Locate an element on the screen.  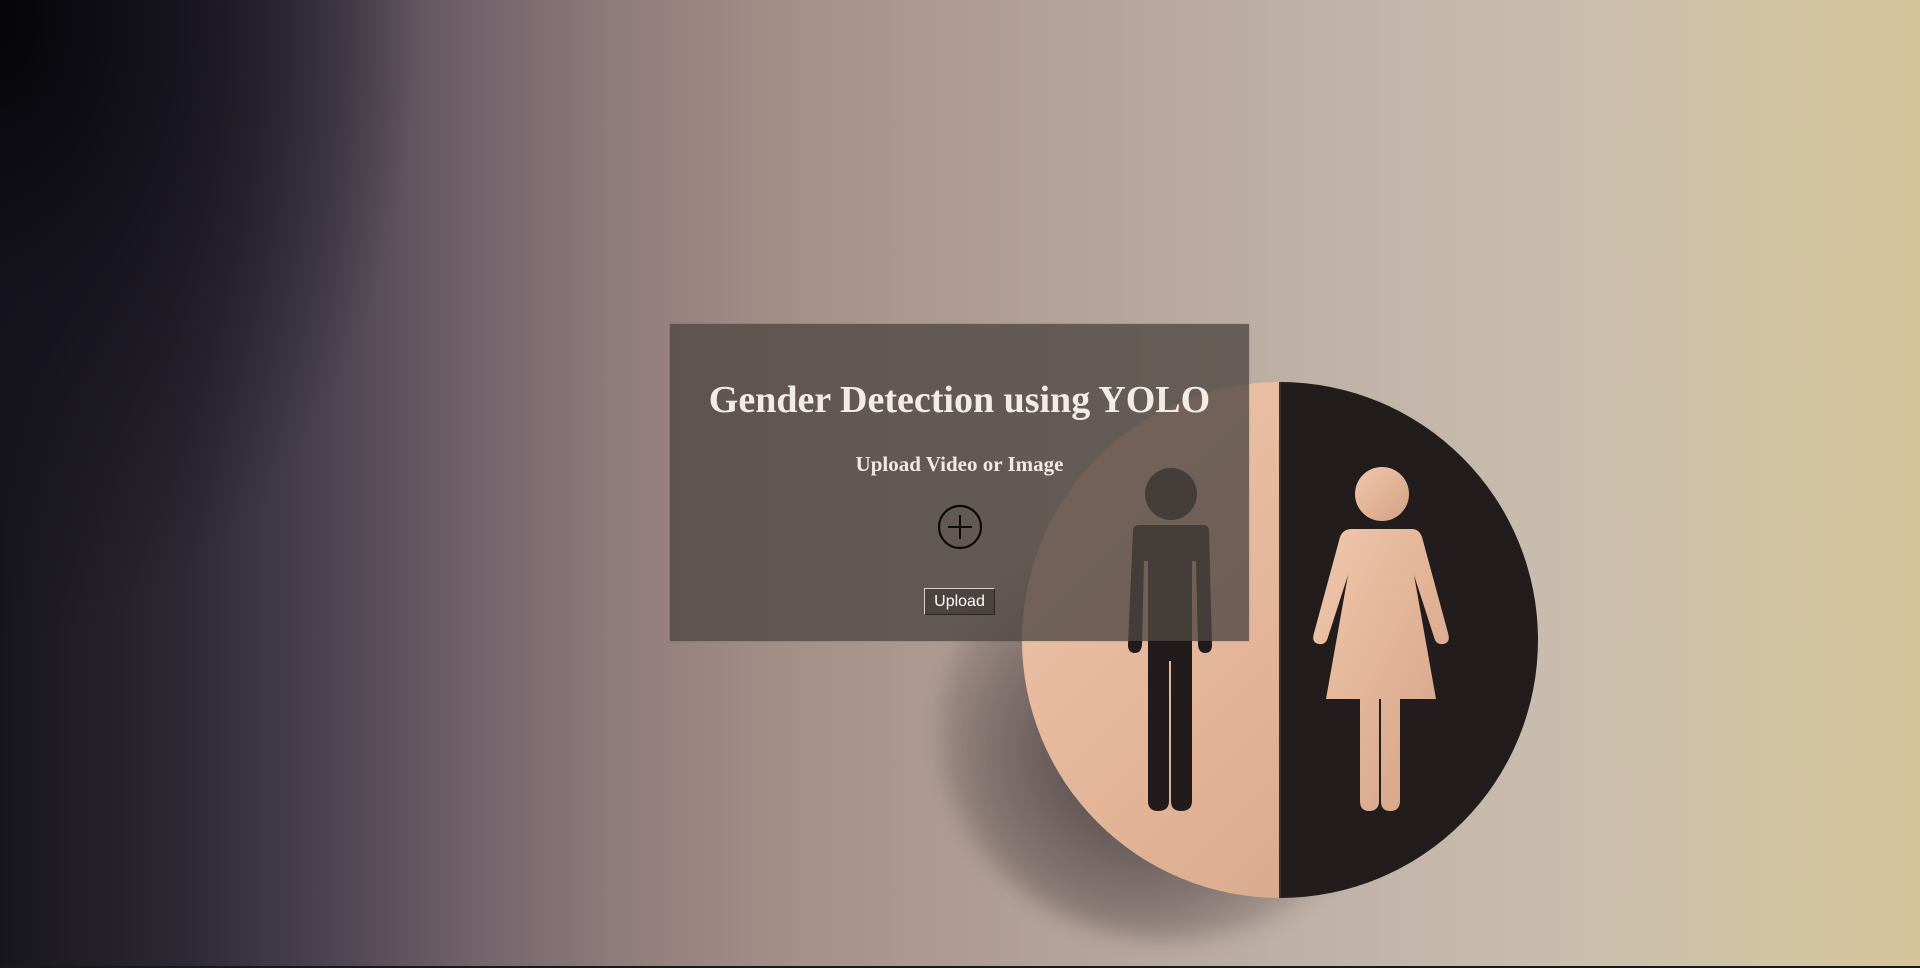
plus-circle-icon is located at coordinates (960, 527).